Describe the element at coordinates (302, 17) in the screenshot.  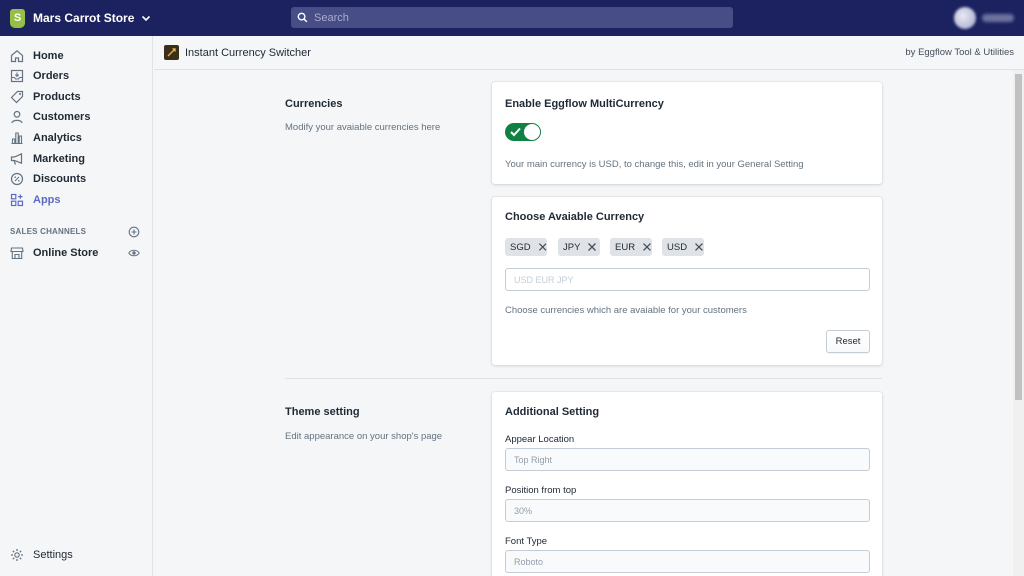
I see `search-icon` at that location.